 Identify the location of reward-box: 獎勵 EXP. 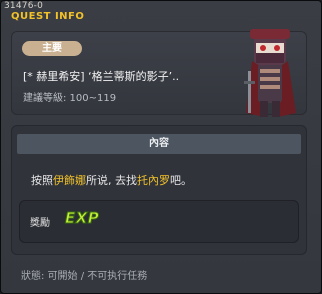
(159, 221).